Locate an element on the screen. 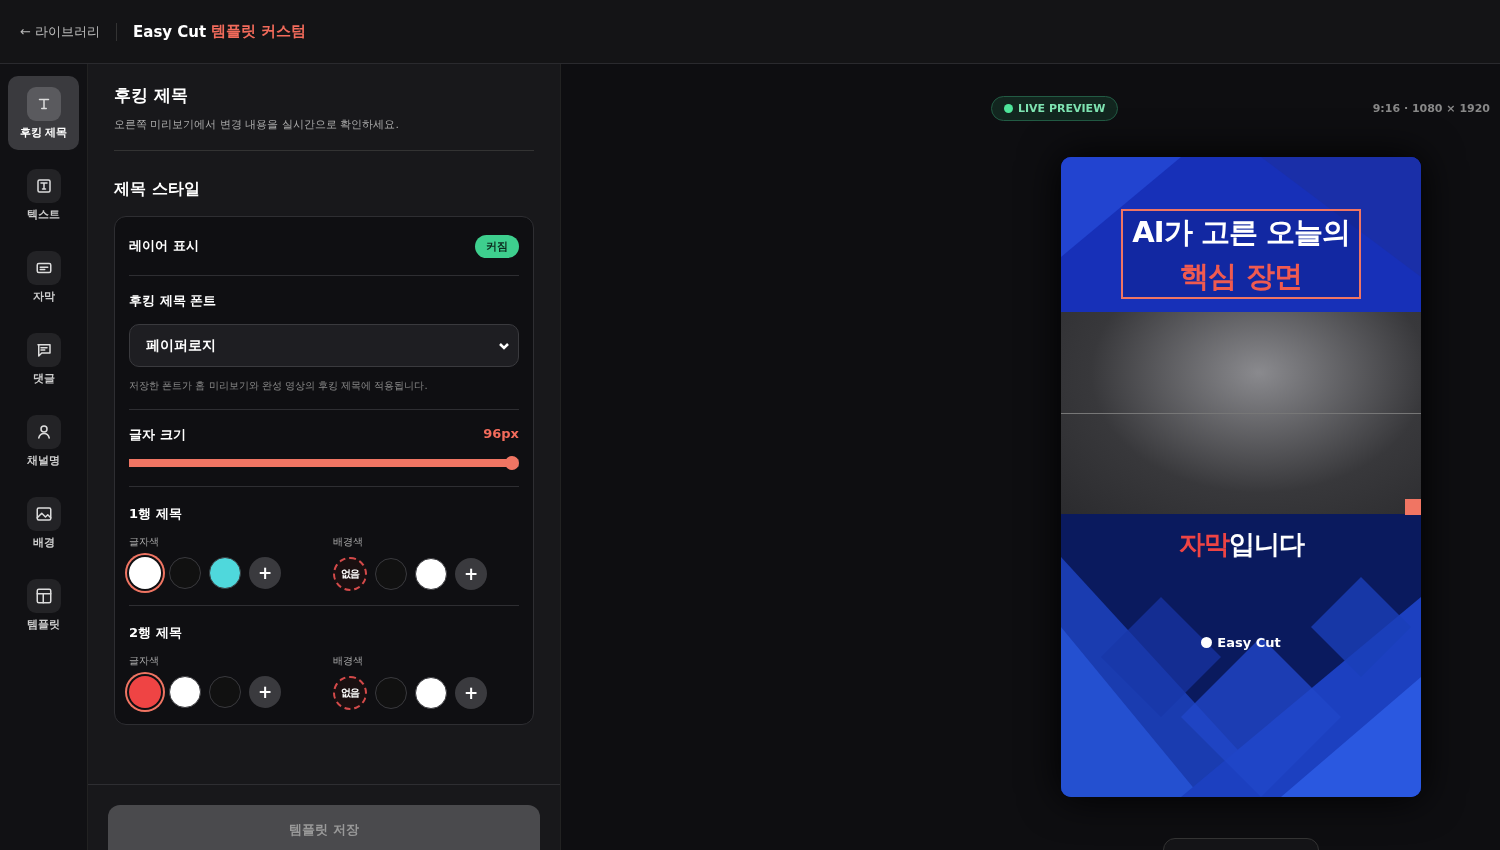  sidebar-item: 자막 is located at coordinates (43, 277).